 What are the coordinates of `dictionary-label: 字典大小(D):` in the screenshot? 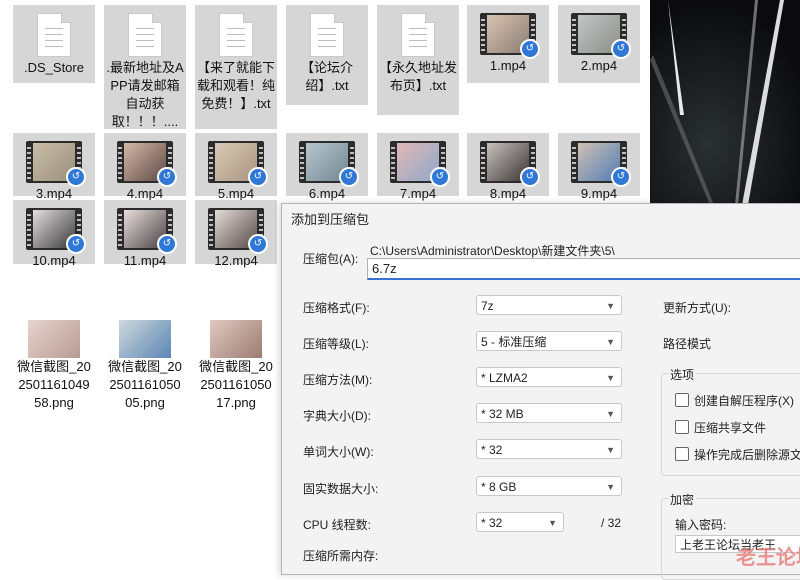 It's located at (337, 416).